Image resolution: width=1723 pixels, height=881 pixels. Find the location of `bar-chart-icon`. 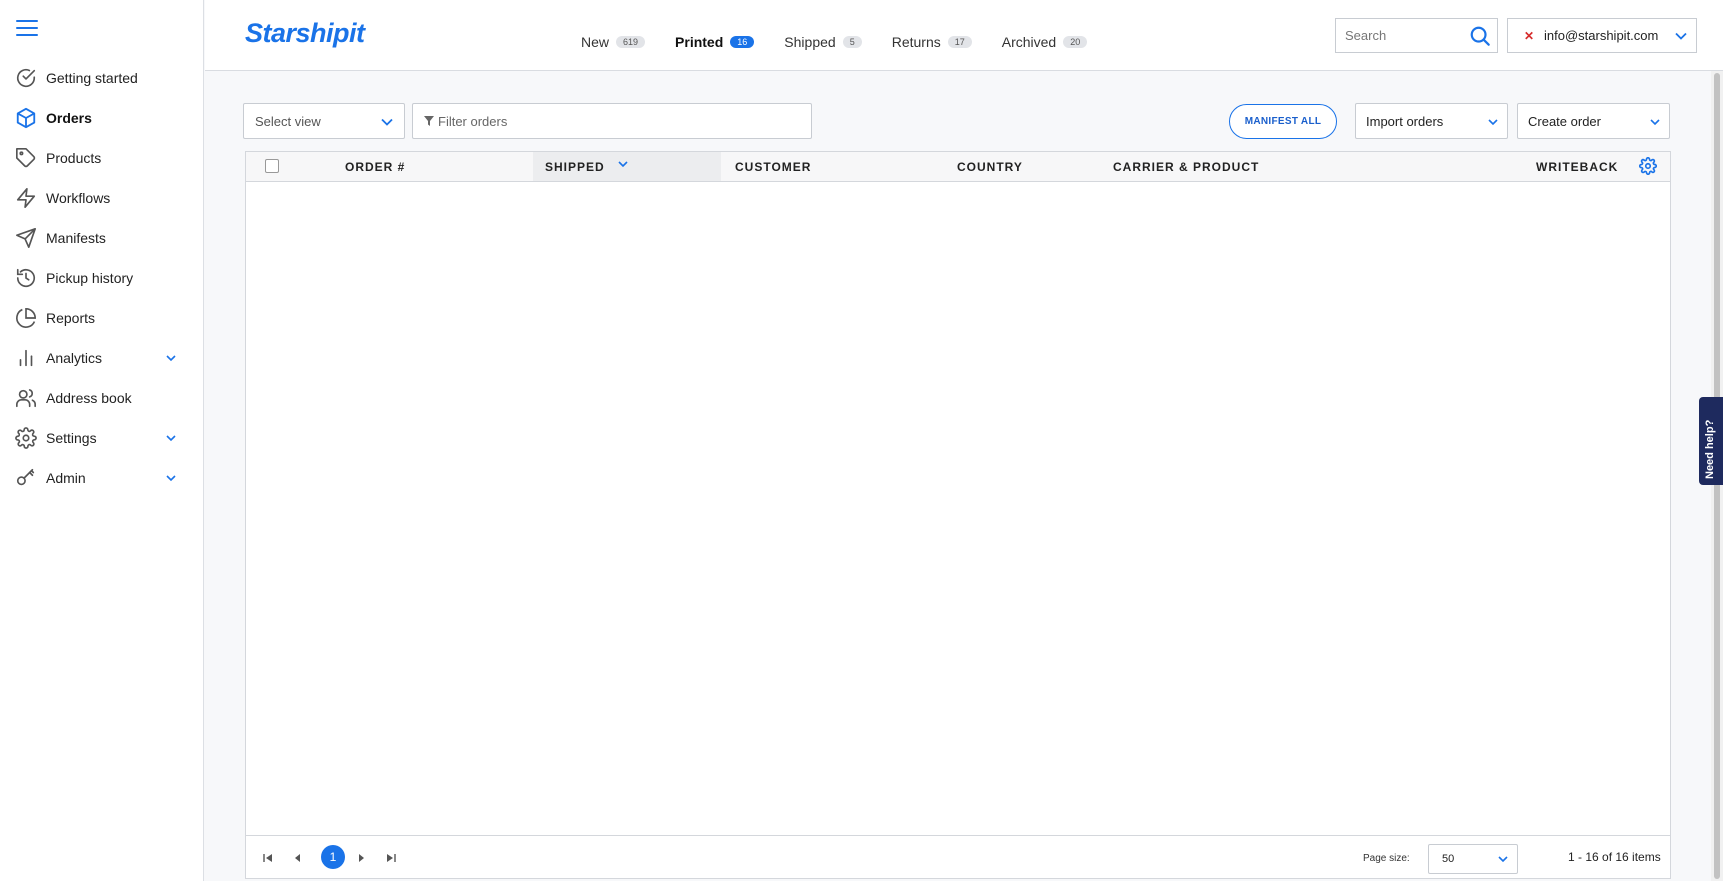

bar-chart-icon is located at coordinates (26, 358).